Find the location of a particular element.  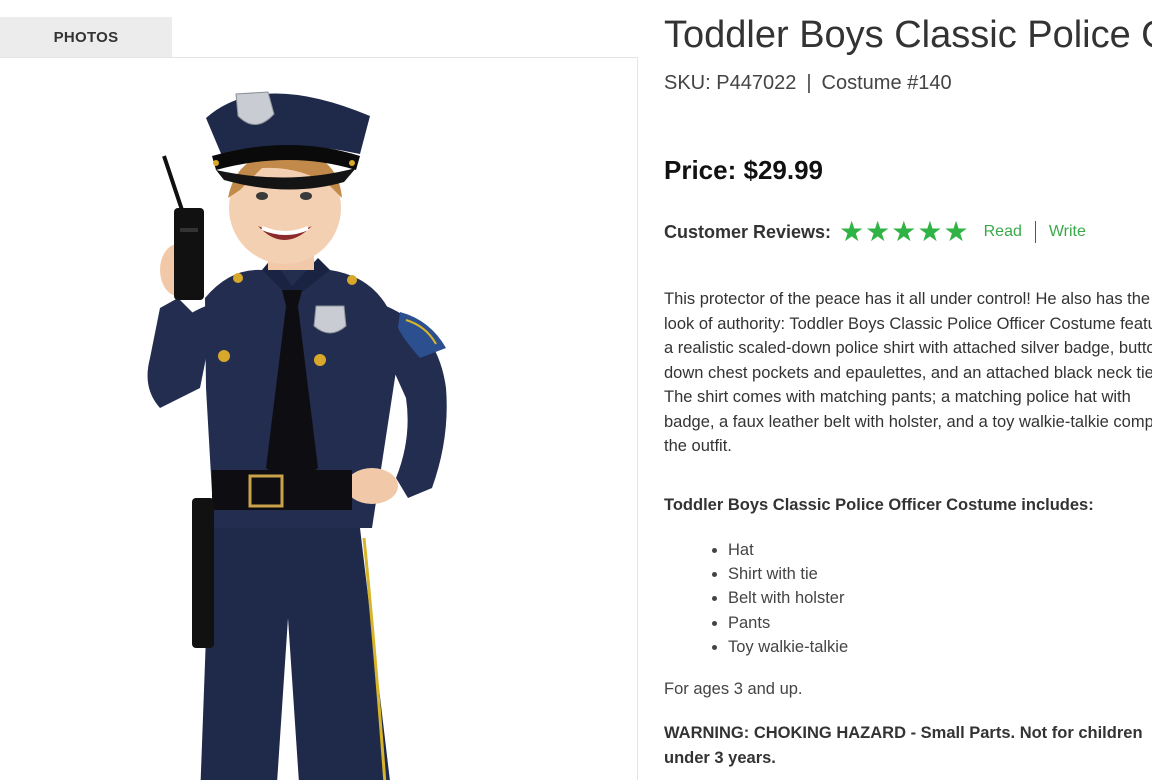

review-links-divider is located at coordinates (1035, 232).